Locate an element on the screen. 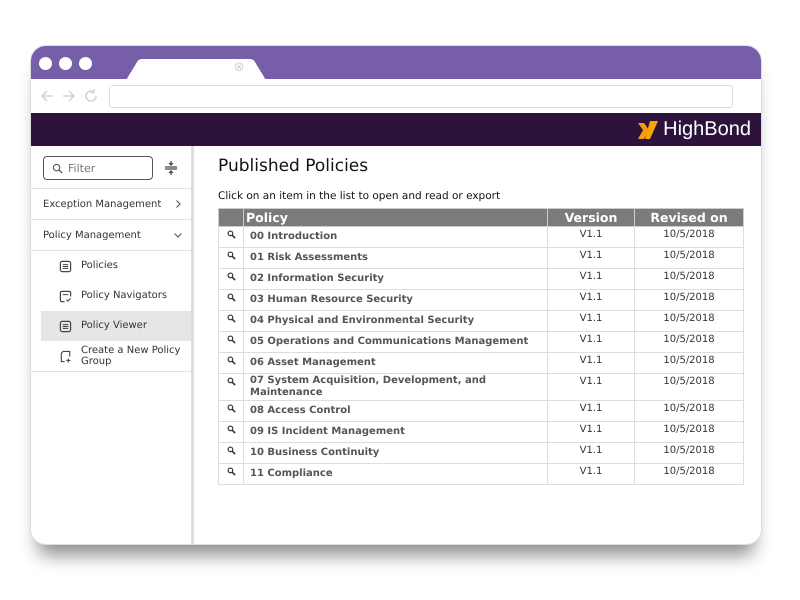 This screenshot has height=600, width=800. policy-link: 01 Risk Assessments is located at coordinates (396, 258).